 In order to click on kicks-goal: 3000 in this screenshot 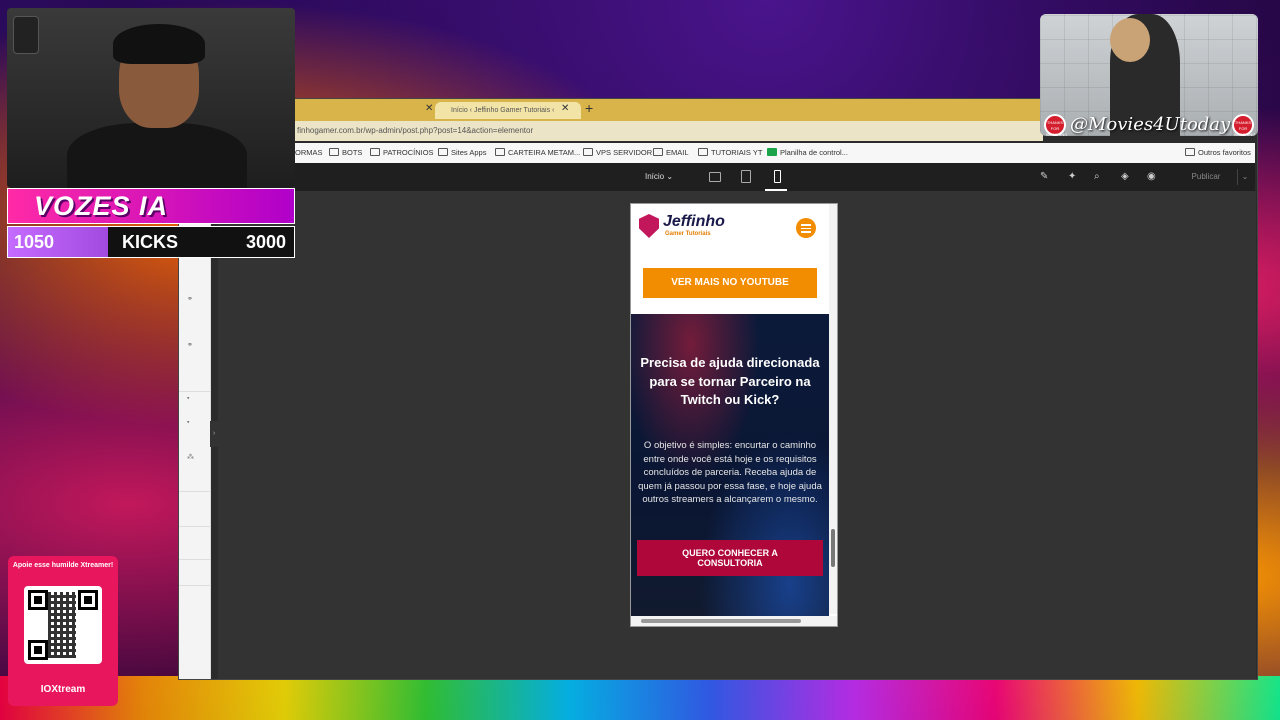, I will do `click(265, 242)`.